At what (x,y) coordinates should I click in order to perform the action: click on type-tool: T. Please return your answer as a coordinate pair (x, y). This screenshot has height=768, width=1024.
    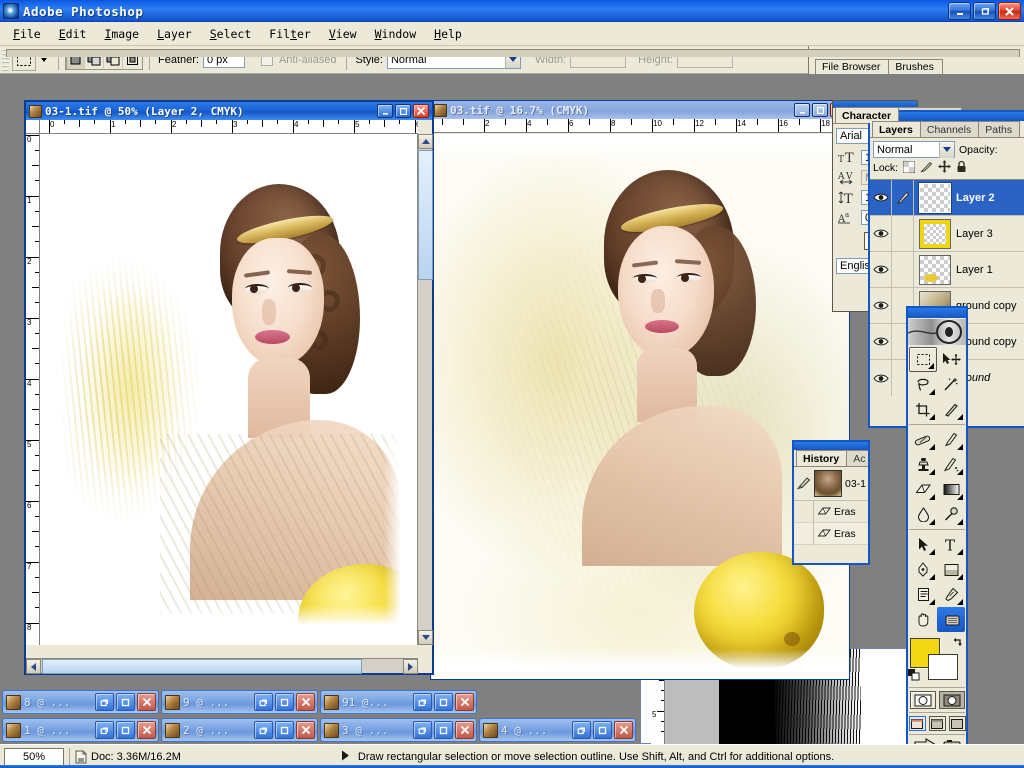
    Looking at the image, I should click on (951, 544).